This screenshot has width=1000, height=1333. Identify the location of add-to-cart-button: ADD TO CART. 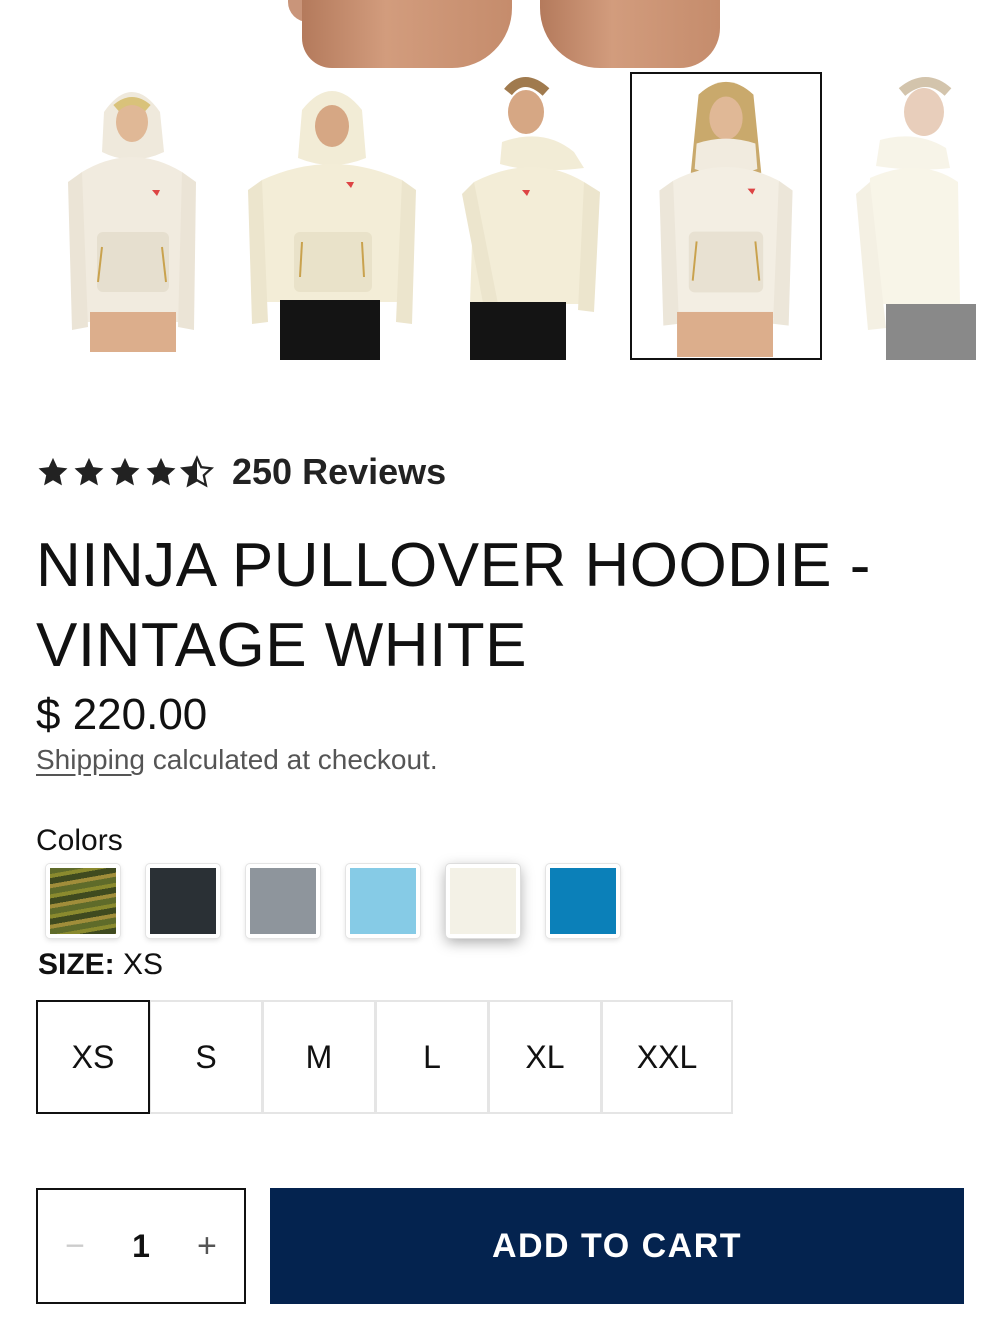
(617, 1246).